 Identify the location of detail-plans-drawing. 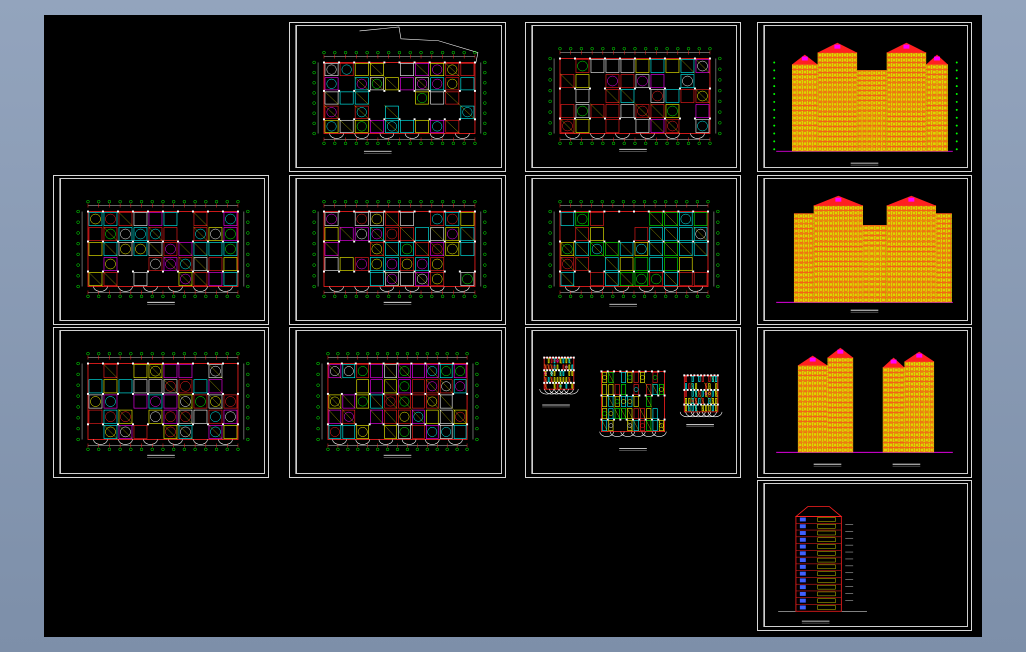
(631, 403).